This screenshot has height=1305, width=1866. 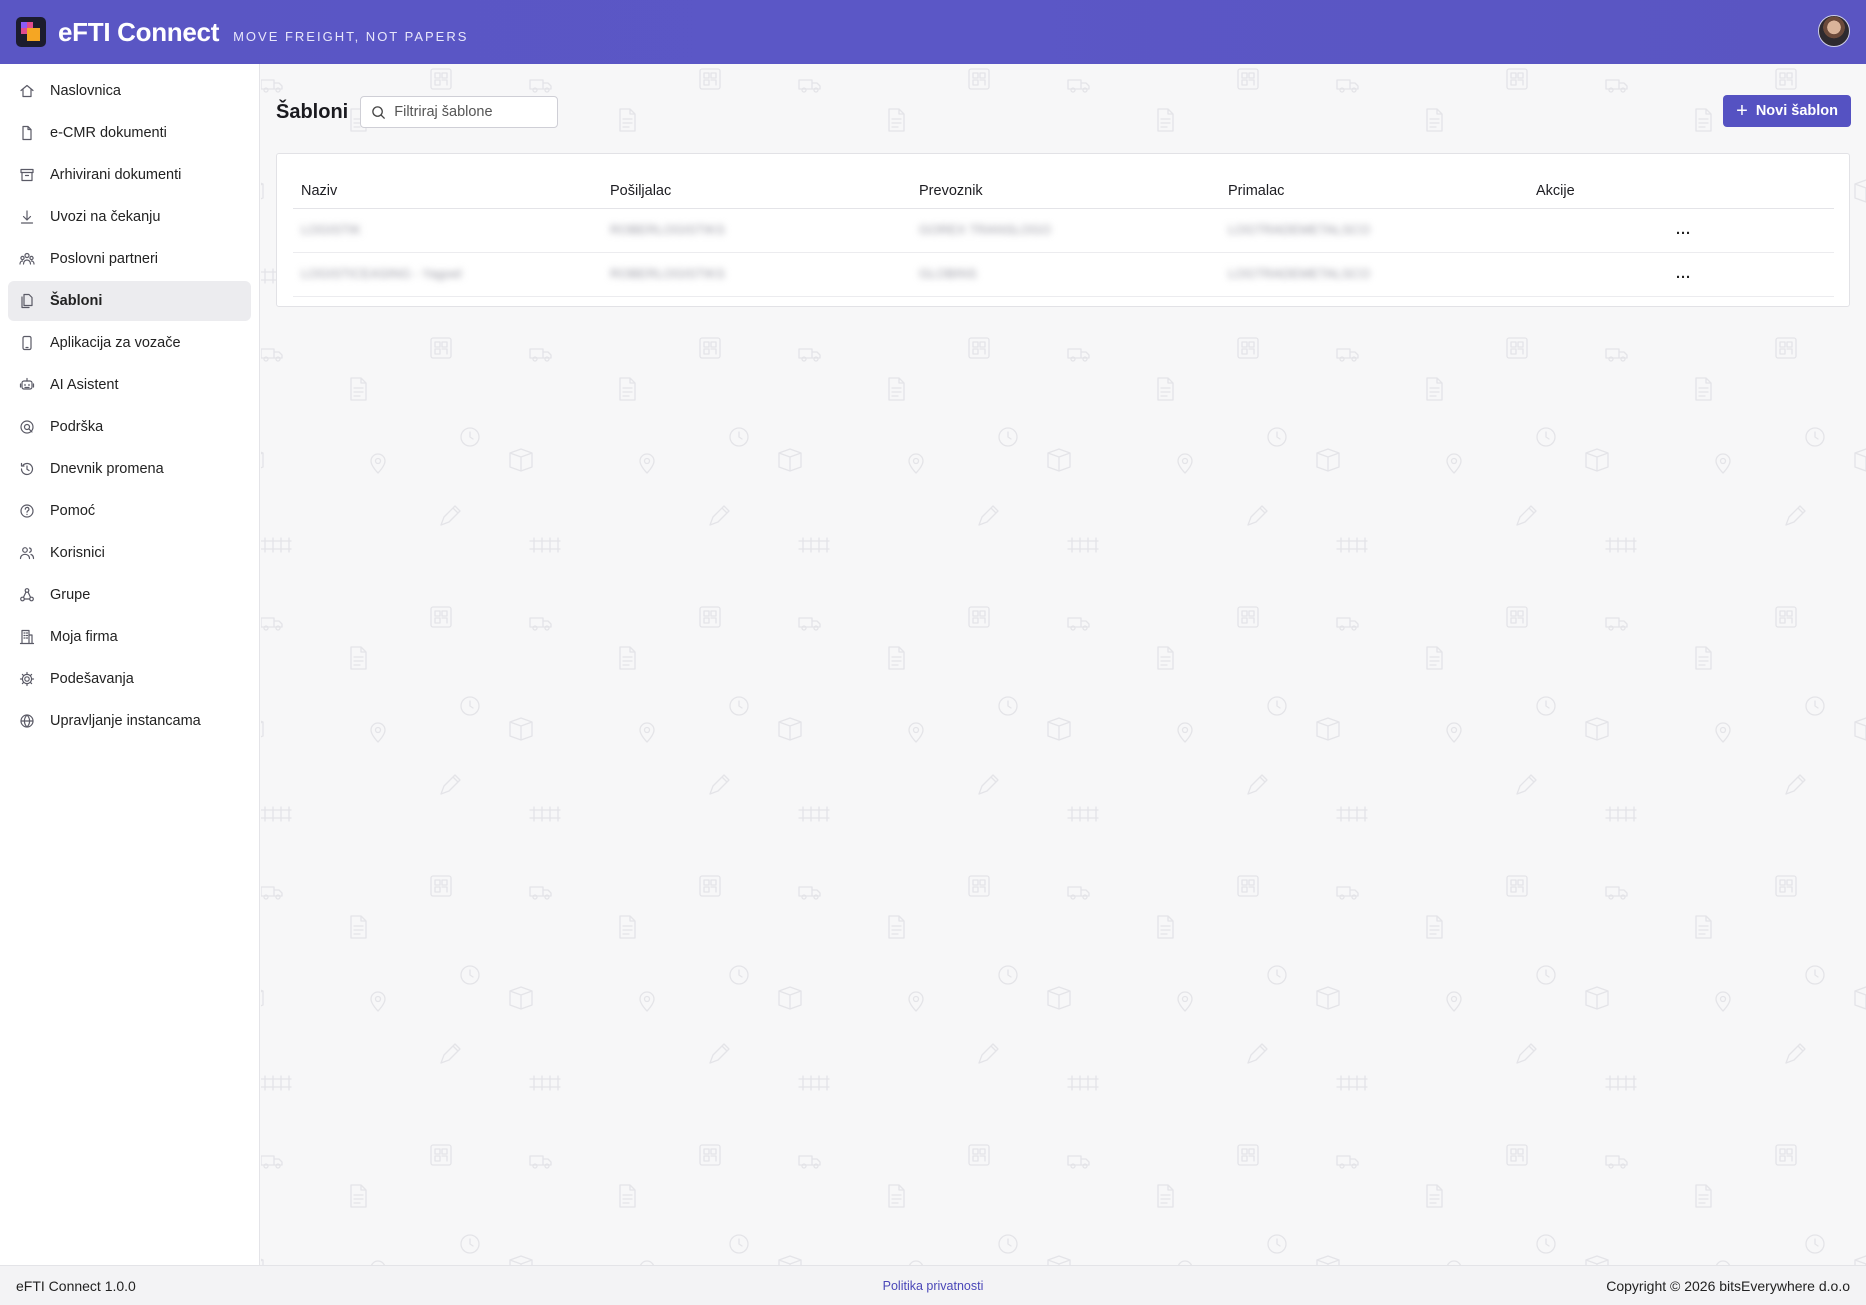 What do you see at coordinates (1374, 191) in the screenshot?
I see `column-header-primalac: Primalac` at bounding box center [1374, 191].